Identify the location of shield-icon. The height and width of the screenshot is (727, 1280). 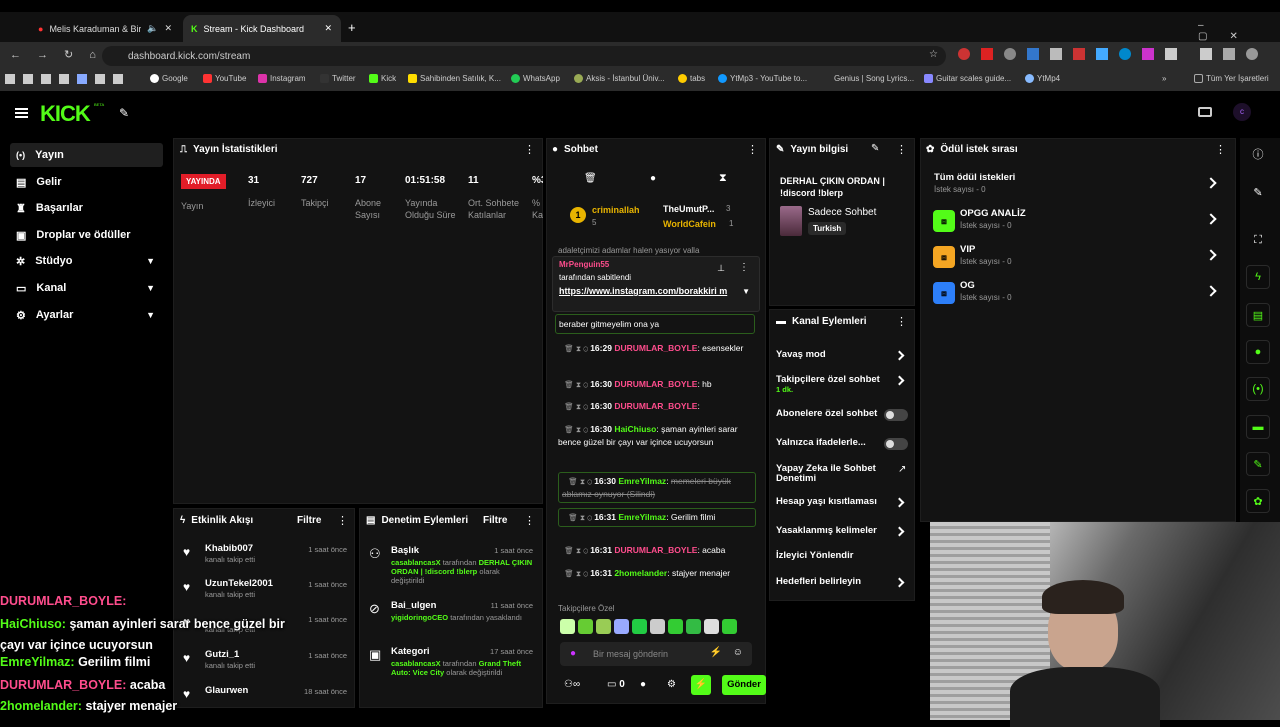
(1056, 54).